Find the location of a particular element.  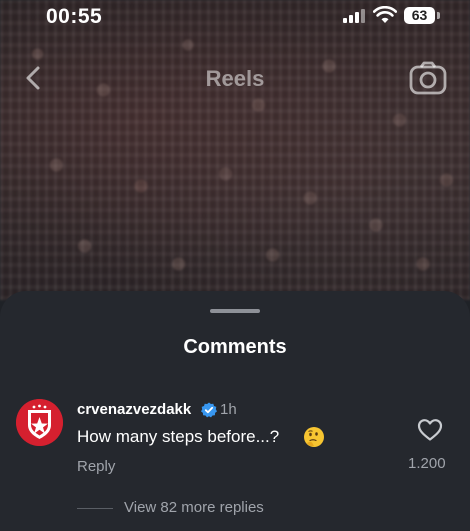

heart-icon is located at coordinates (430, 430).